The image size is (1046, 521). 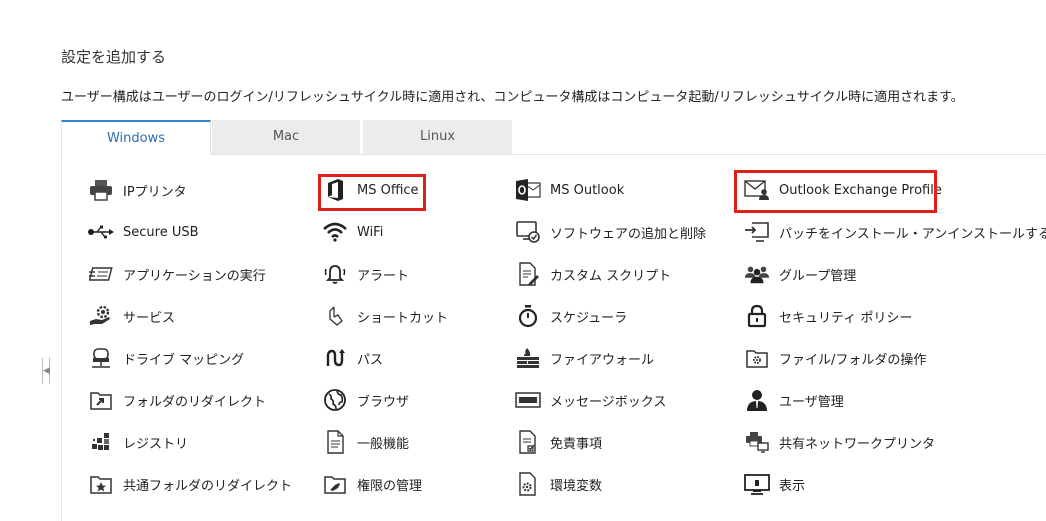 What do you see at coordinates (528, 442) in the screenshot?
I see `disclaimer-icon` at bounding box center [528, 442].